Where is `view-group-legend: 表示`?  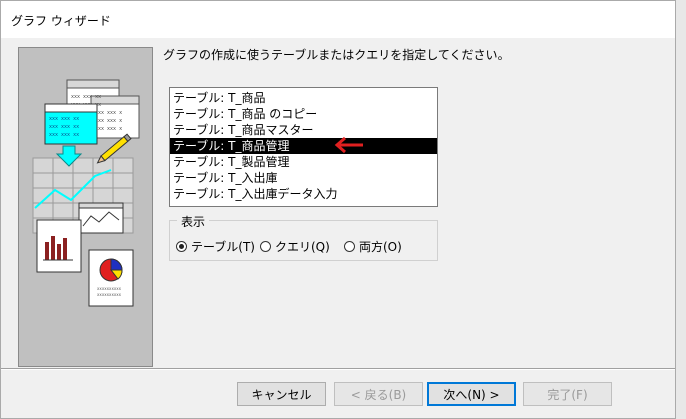 view-group-legend: 表示 is located at coordinates (193, 221).